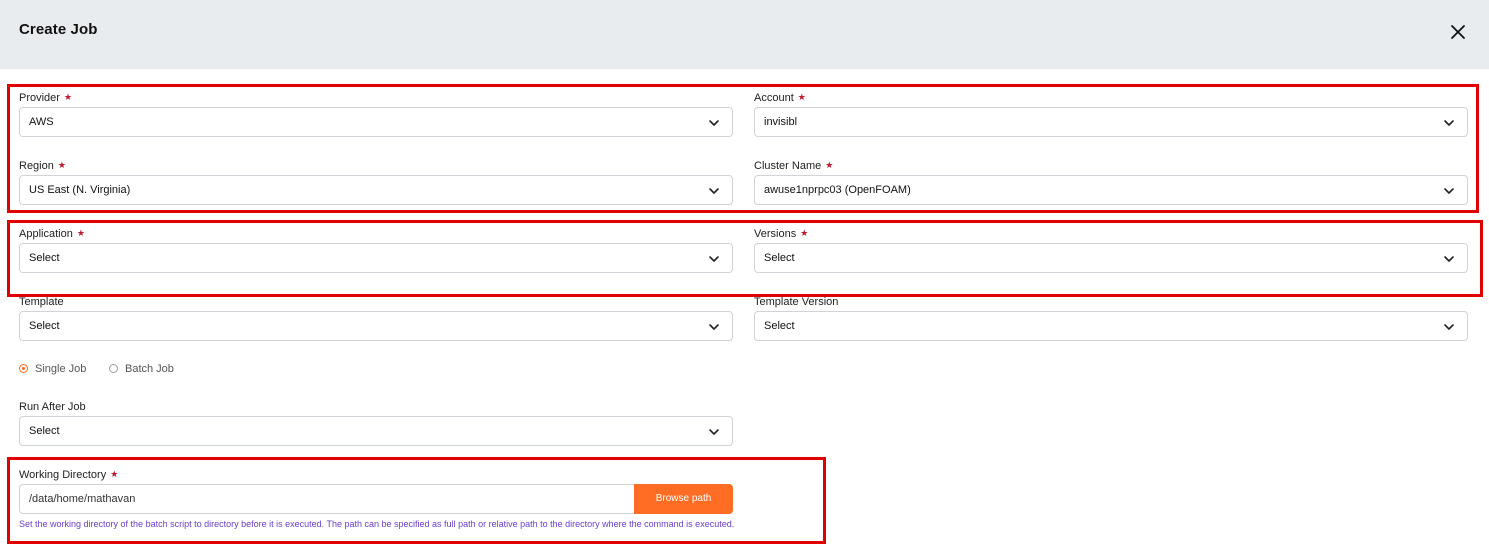 The width and height of the screenshot is (1489, 554). What do you see at coordinates (683, 499) in the screenshot?
I see `browse-path-button: Browse path` at bounding box center [683, 499].